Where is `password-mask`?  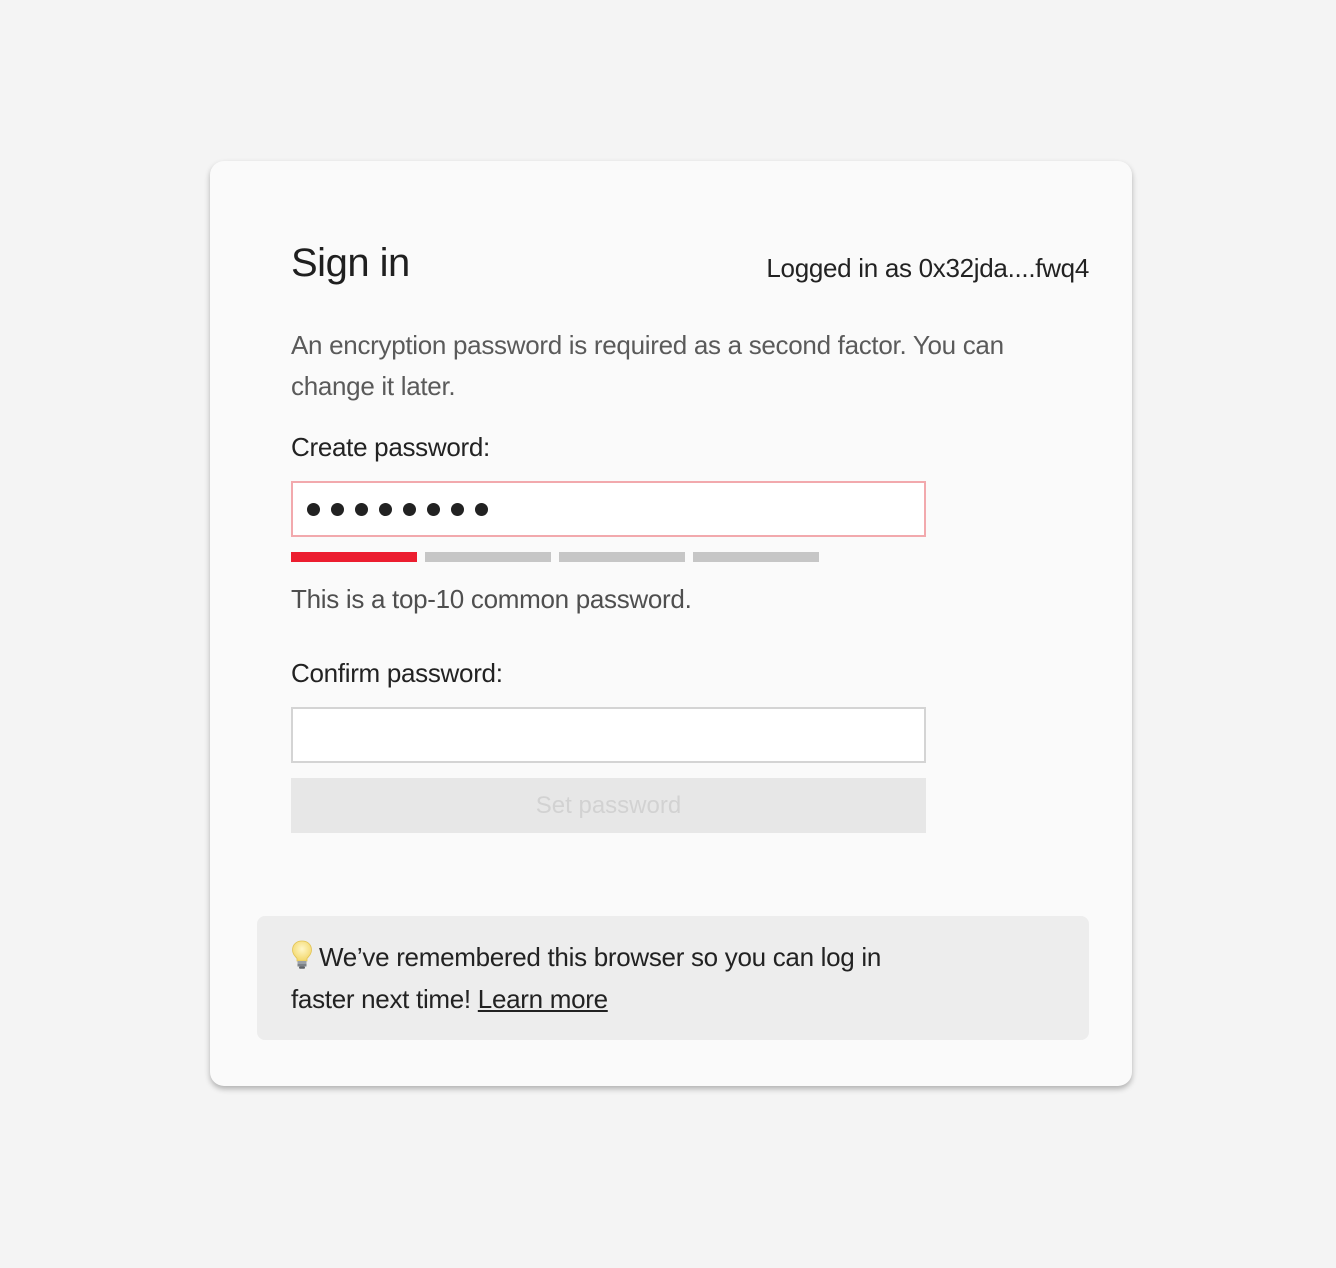
password-mask is located at coordinates (397, 509).